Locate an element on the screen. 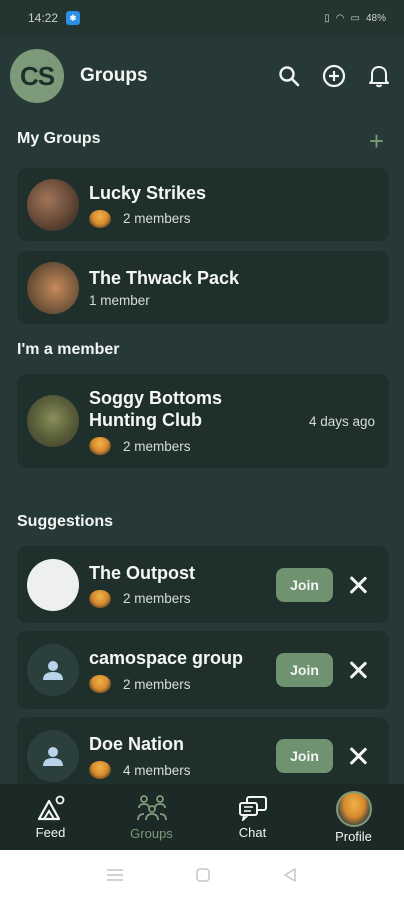  nav-profile-label: Profile is located at coordinates (353, 836).